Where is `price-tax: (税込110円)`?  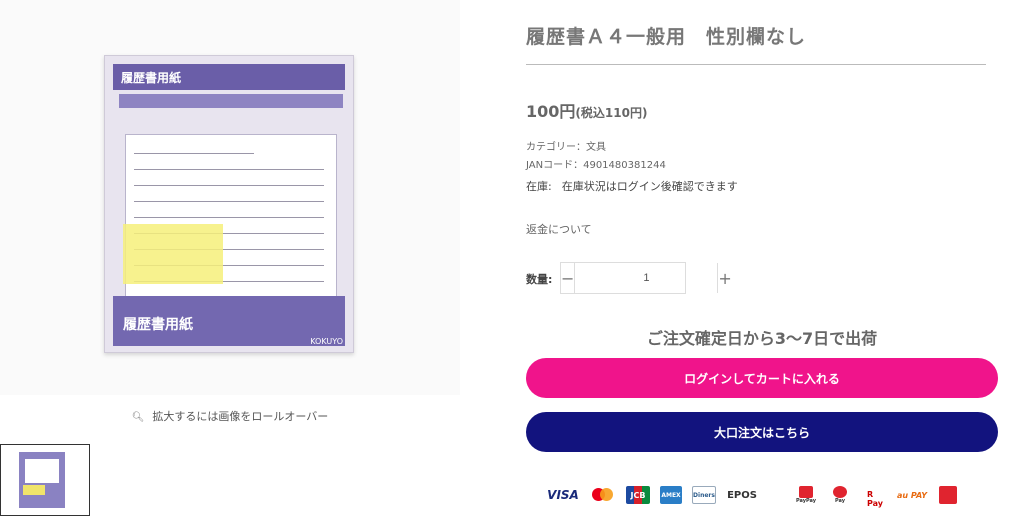 price-tax: (税込110円) is located at coordinates (611, 113).